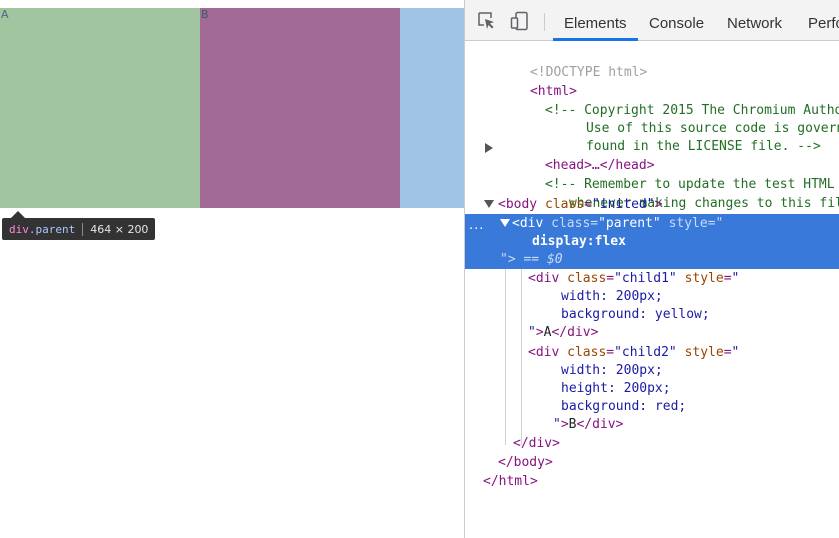 The height and width of the screenshot is (538, 839). I want to click on collapse-parent-icon, so click(505, 223).